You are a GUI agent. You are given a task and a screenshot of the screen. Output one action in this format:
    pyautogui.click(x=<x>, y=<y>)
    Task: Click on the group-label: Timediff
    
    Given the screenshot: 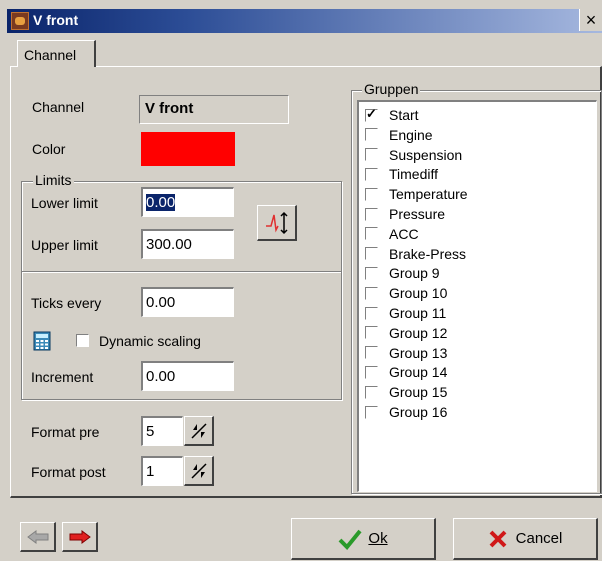 What is the action you would take?
    pyautogui.click(x=414, y=174)
    